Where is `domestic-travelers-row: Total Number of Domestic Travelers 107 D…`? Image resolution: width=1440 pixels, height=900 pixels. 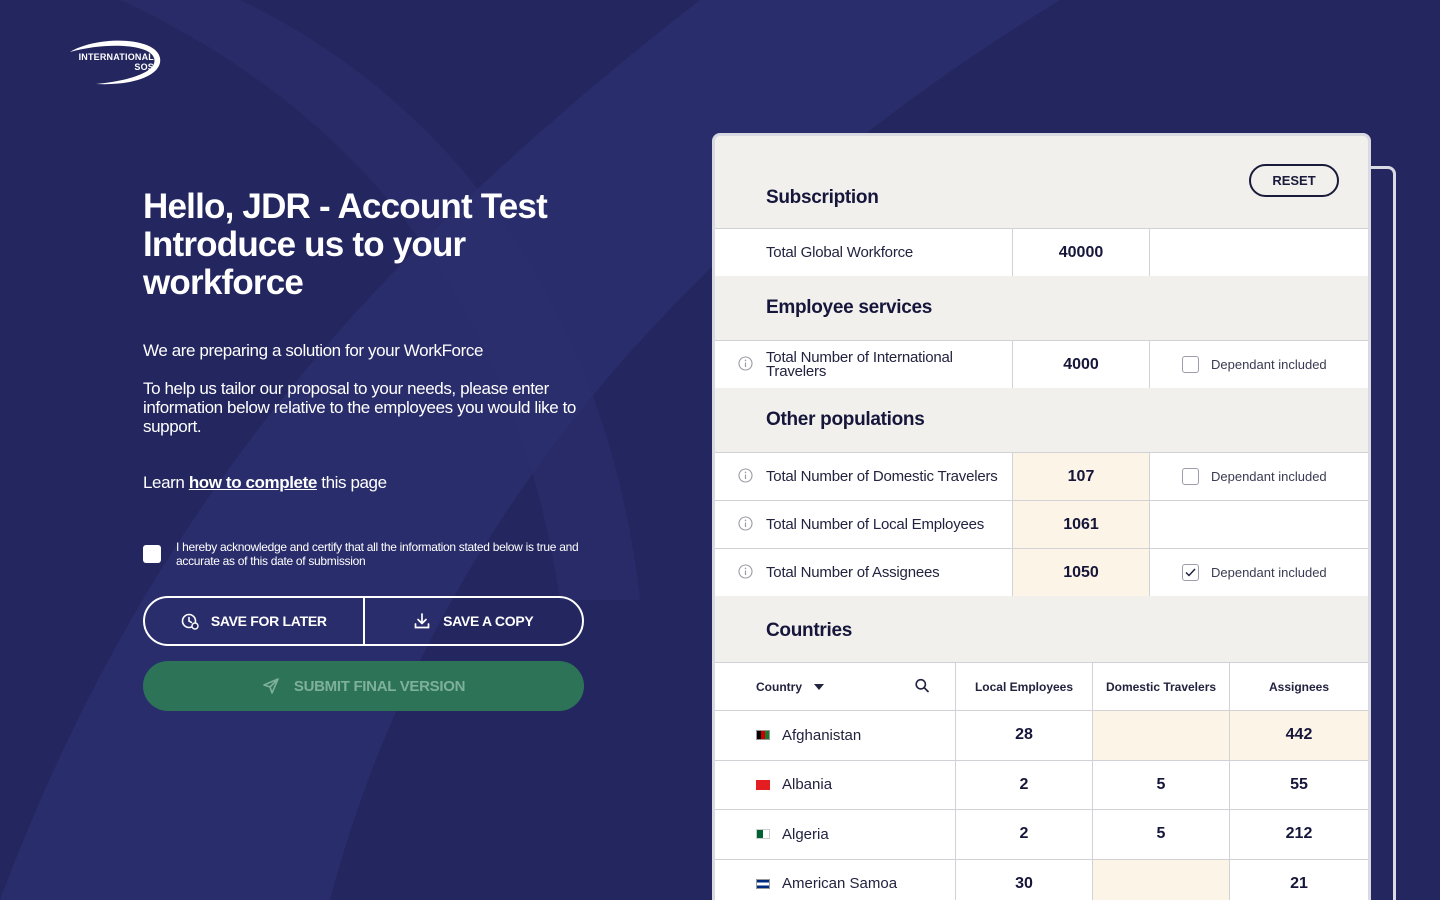 domestic-travelers-row: Total Number of Domestic Travelers 107 D… is located at coordinates (1041, 476).